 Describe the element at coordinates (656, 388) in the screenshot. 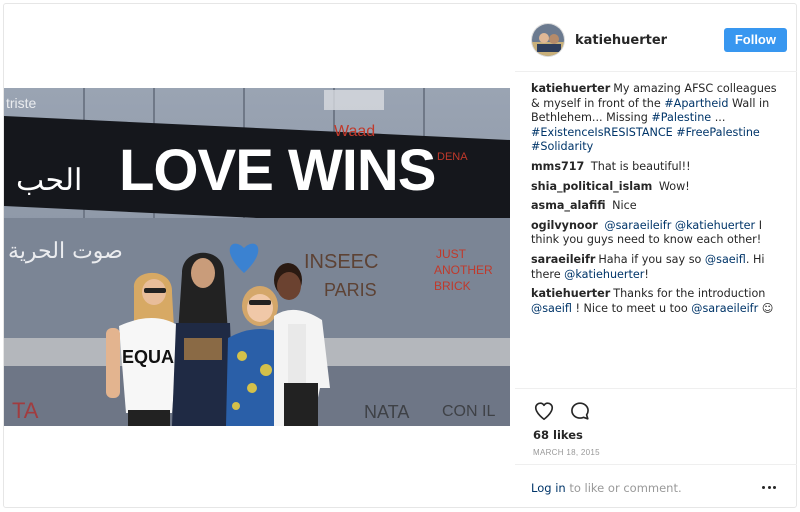

I see `actions-divider` at that location.